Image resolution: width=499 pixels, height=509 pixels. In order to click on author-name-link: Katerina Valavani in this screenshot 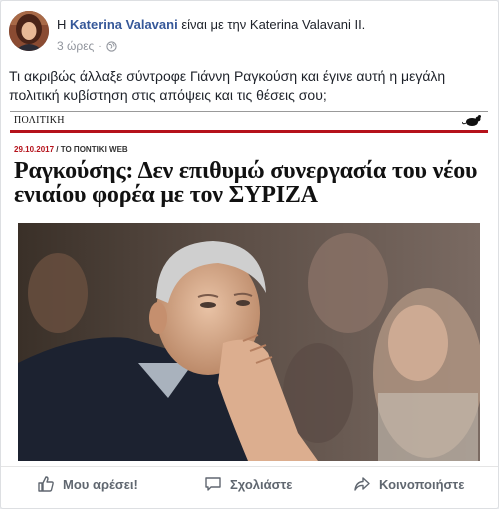, I will do `click(124, 24)`.